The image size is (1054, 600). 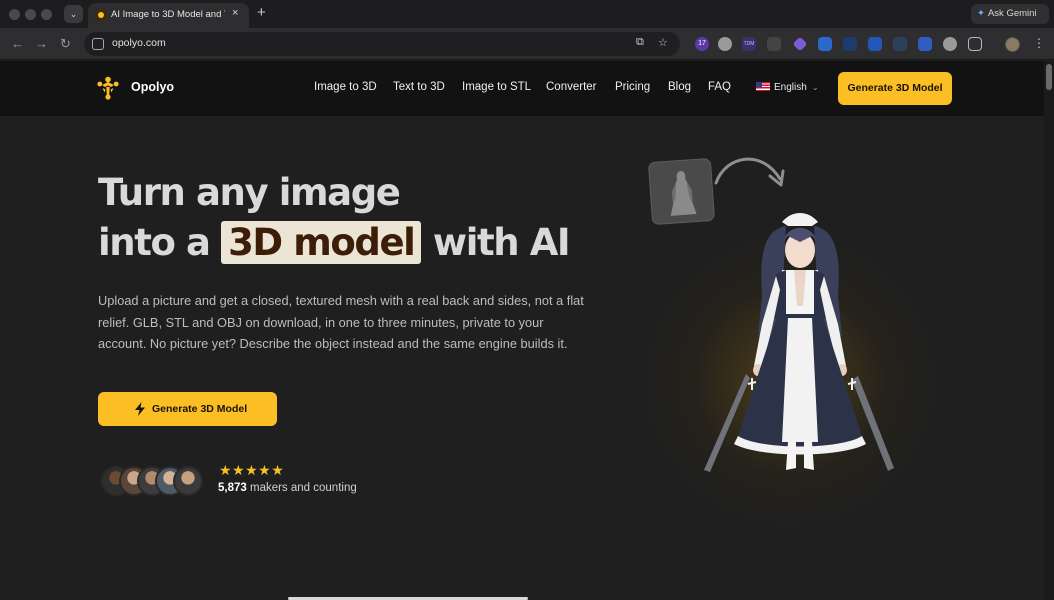 I want to click on translate-icon: ⧉, so click(x=640, y=42).